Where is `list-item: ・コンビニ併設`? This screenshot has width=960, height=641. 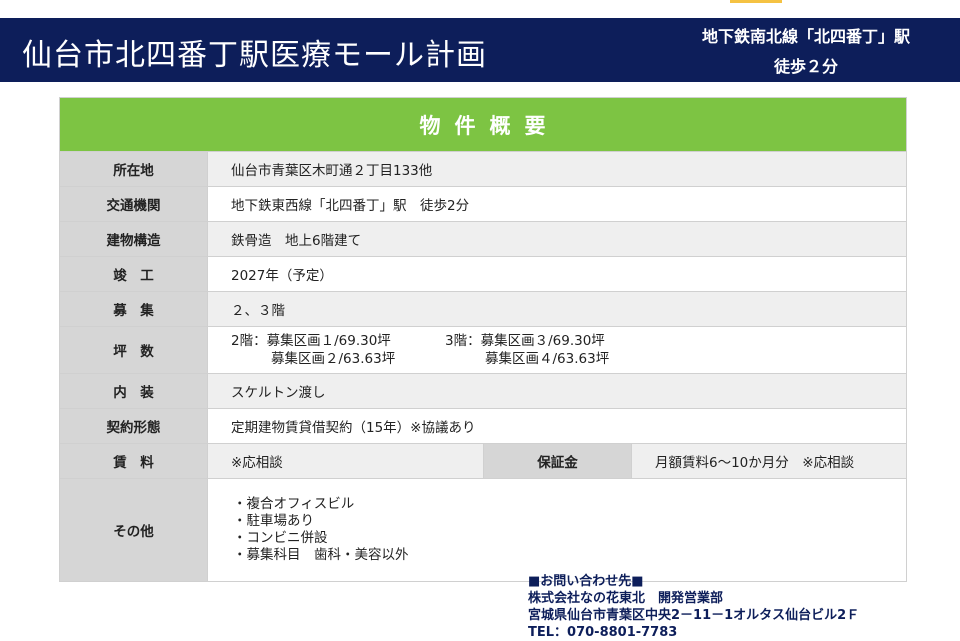 list-item: ・コンビニ併設 is located at coordinates (280, 538).